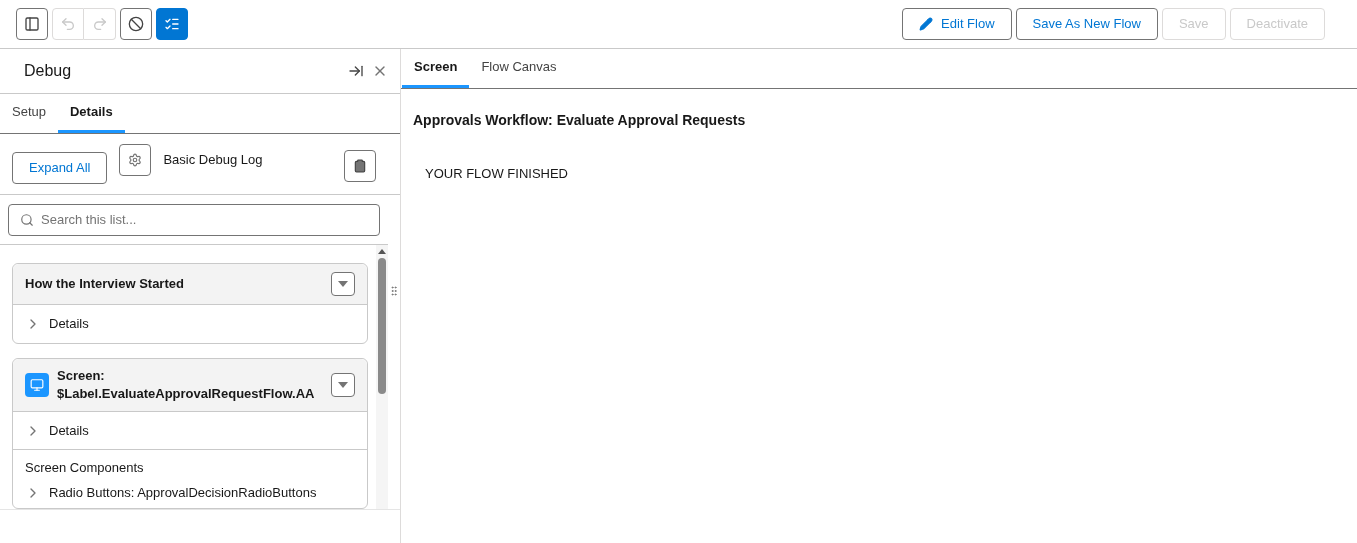 The height and width of the screenshot is (543, 1357). Describe the element at coordinates (213, 160) in the screenshot. I see `log-level-label: Basic Debug Log` at that location.